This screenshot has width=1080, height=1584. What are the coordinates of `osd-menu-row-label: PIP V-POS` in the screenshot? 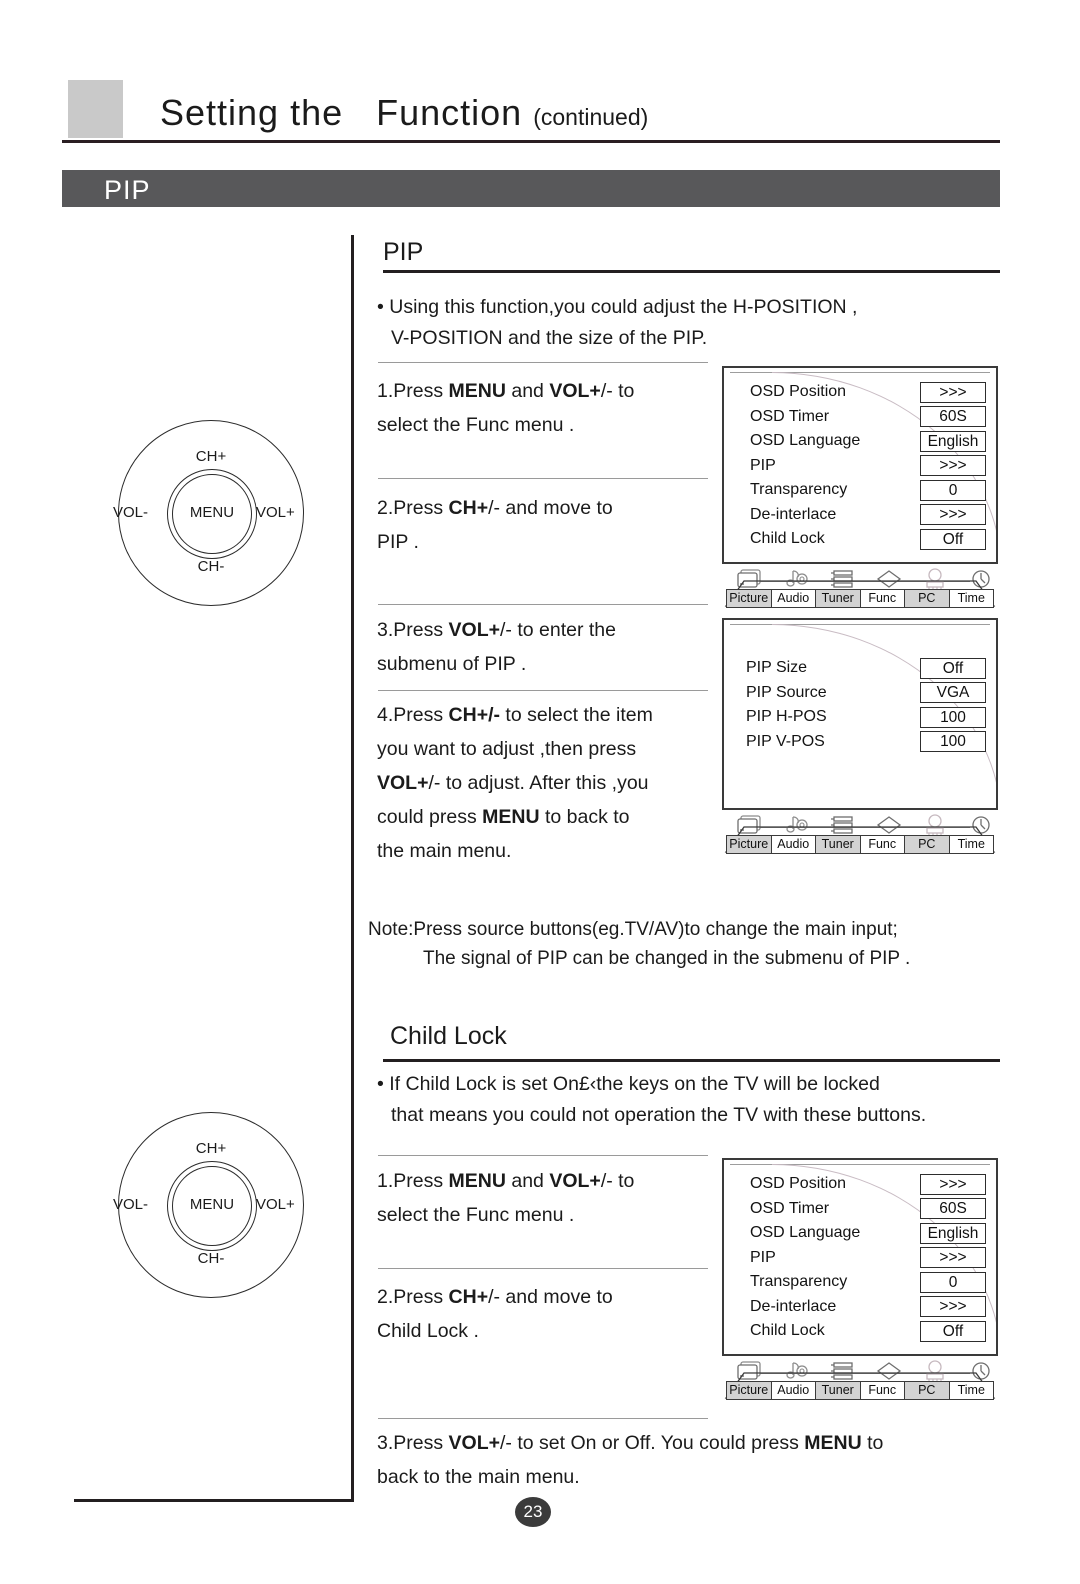 It's located at (785, 741).